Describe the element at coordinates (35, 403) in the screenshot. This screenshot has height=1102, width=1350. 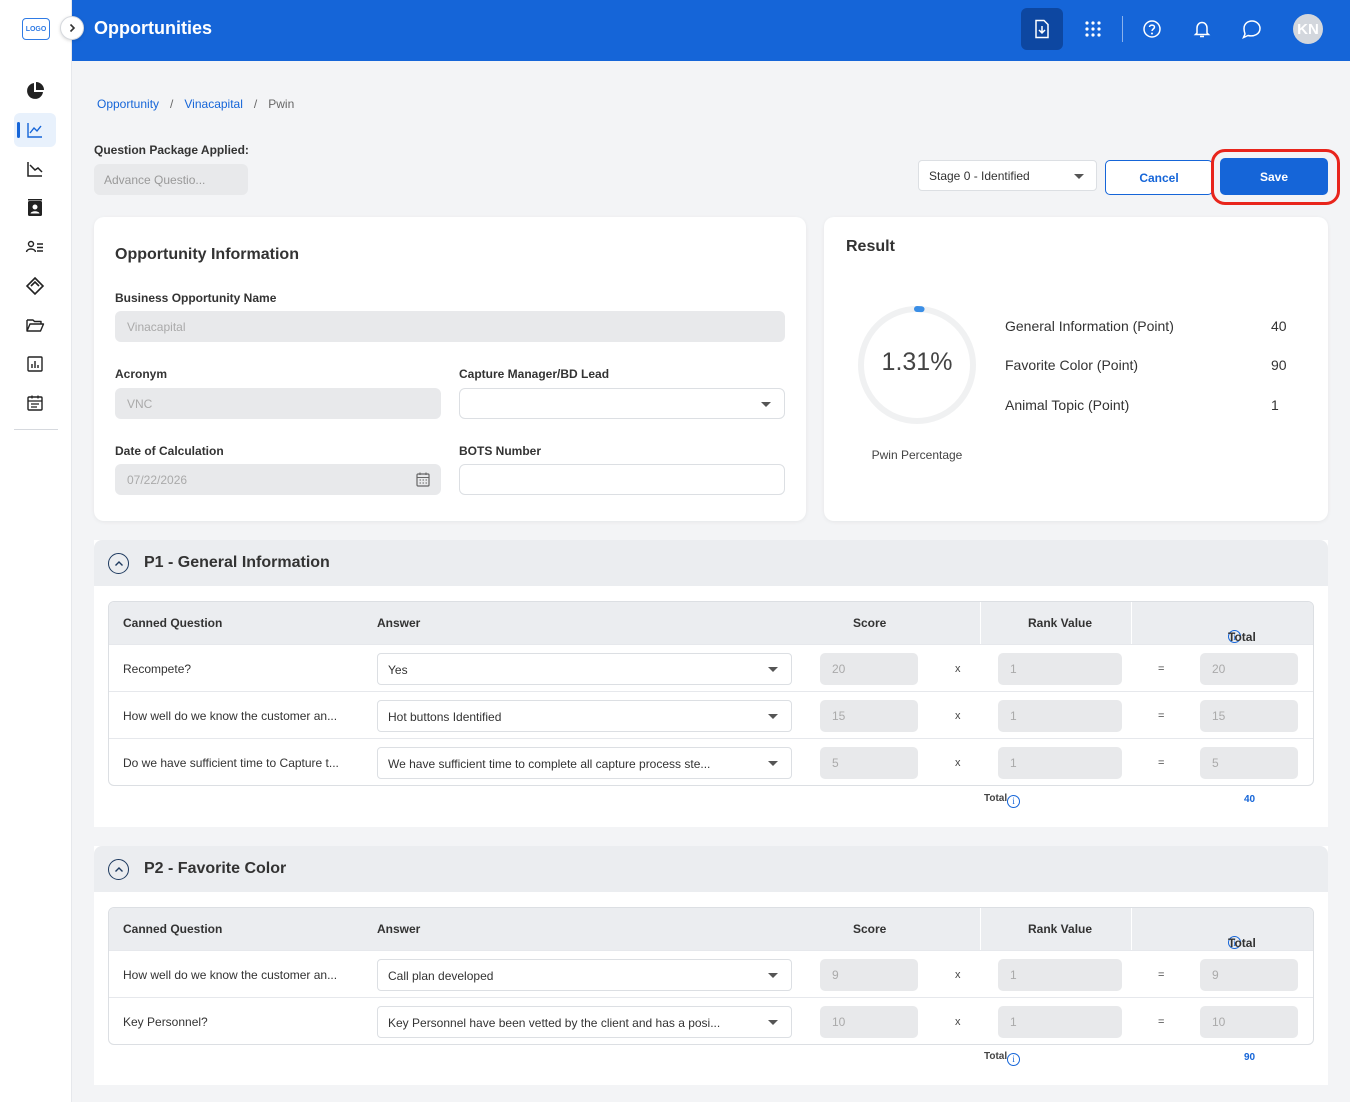
I see `sidebar-item-calendar` at that location.